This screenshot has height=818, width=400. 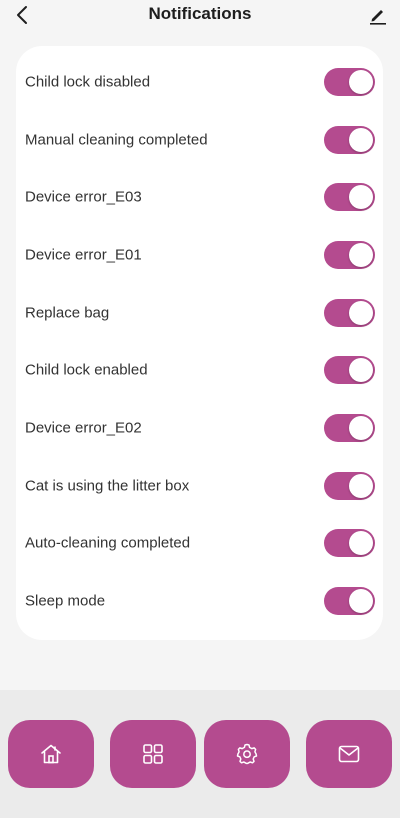 What do you see at coordinates (199, 601) in the screenshot?
I see `notification-row: Sleep mode` at bounding box center [199, 601].